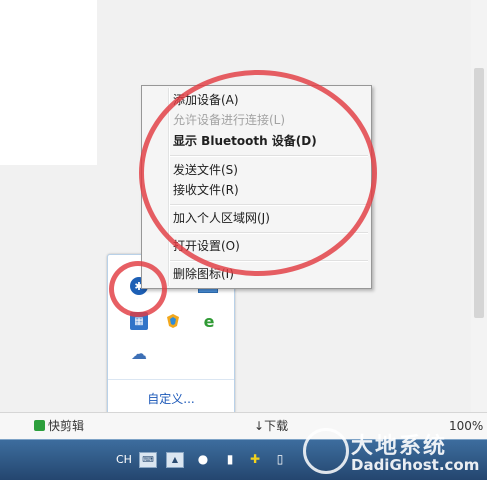 The width and height of the screenshot is (487, 480). Describe the element at coordinates (203, 459) in the screenshot. I see `wechat-icon: ●` at that location.